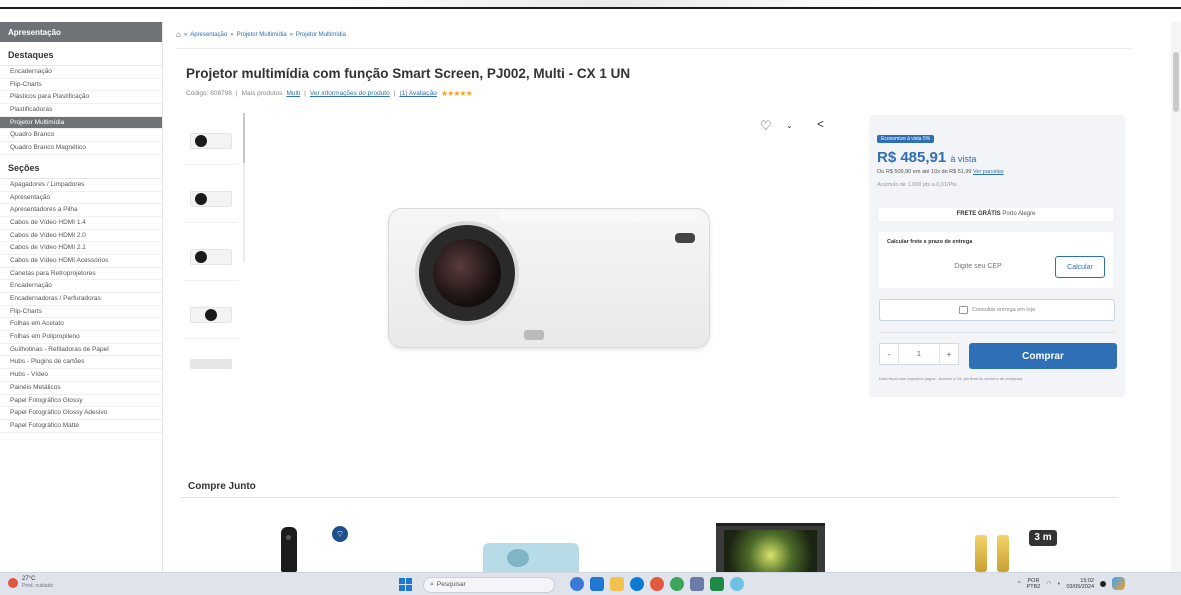 The image size is (1181, 595). Describe the element at coordinates (81, 299) in the screenshot. I see `sidebar-item: Encadernadoras / Perfuradoras` at that location.